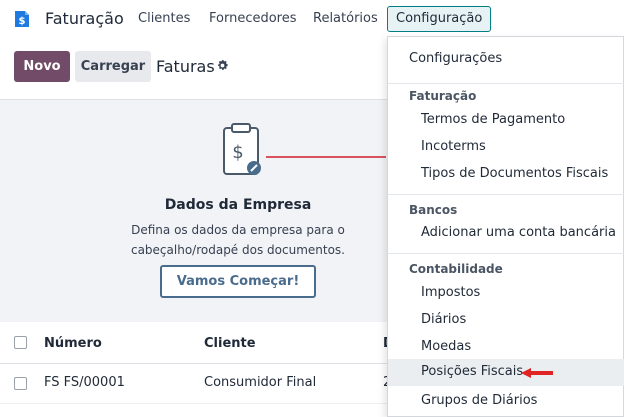 This screenshot has width=624, height=417. Describe the element at coordinates (506, 347) in the screenshot. I see `dd-item-moedas: Moedas` at that location.